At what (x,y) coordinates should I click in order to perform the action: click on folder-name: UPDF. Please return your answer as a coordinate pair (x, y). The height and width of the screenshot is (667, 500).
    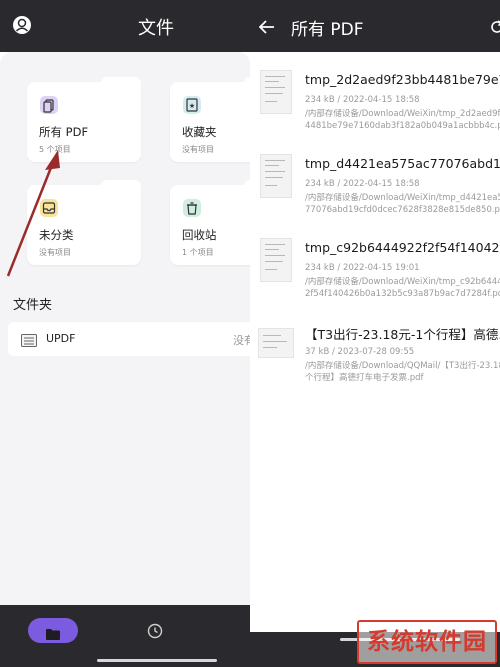
    Looking at the image, I should click on (61, 338).